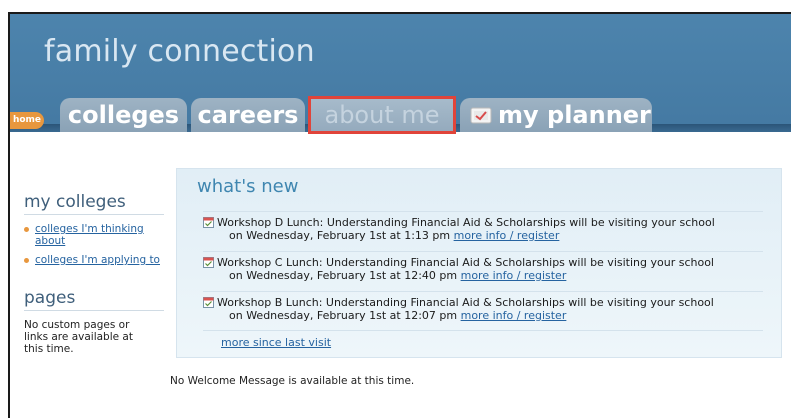 The width and height of the screenshot is (791, 418). Describe the element at coordinates (248, 186) in the screenshot. I see `whats-new-heading: what's new` at that location.